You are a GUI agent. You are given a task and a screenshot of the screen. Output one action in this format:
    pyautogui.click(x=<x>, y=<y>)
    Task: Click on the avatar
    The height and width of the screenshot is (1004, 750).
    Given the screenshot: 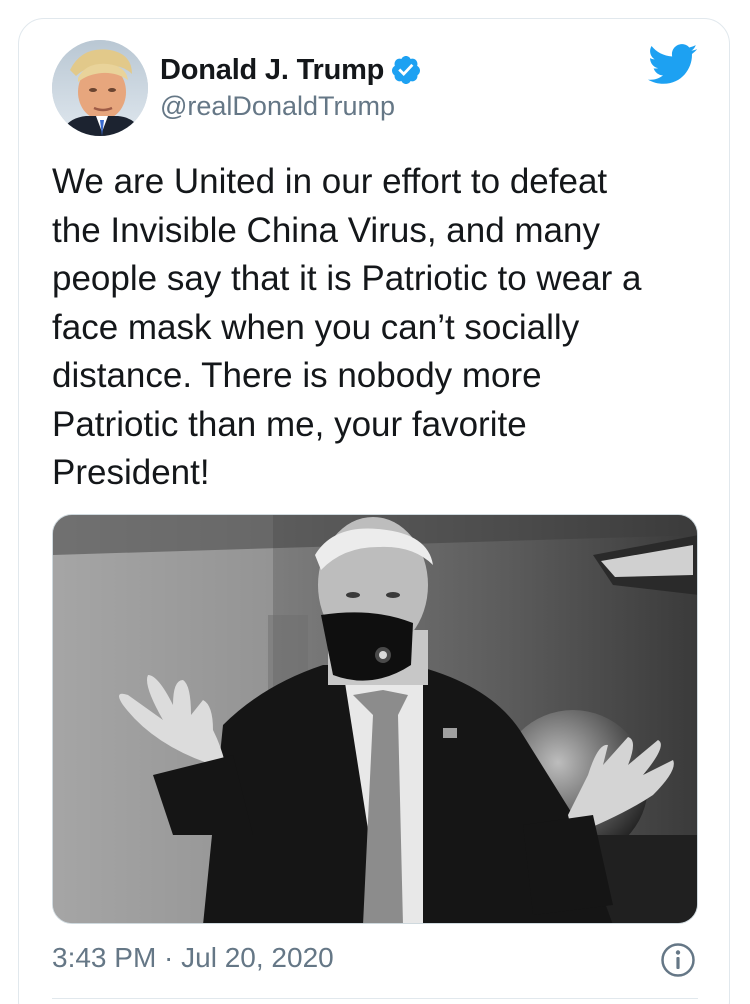 What is the action you would take?
    pyautogui.click(x=100, y=88)
    